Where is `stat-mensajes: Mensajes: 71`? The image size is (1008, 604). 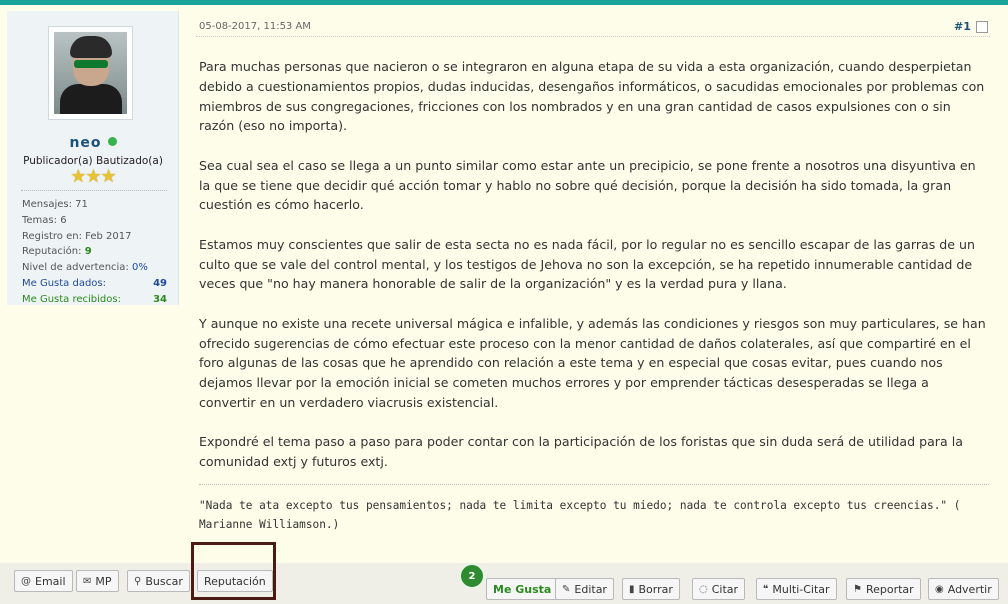
stat-mensajes: Mensajes: 71 is located at coordinates (55, 204).